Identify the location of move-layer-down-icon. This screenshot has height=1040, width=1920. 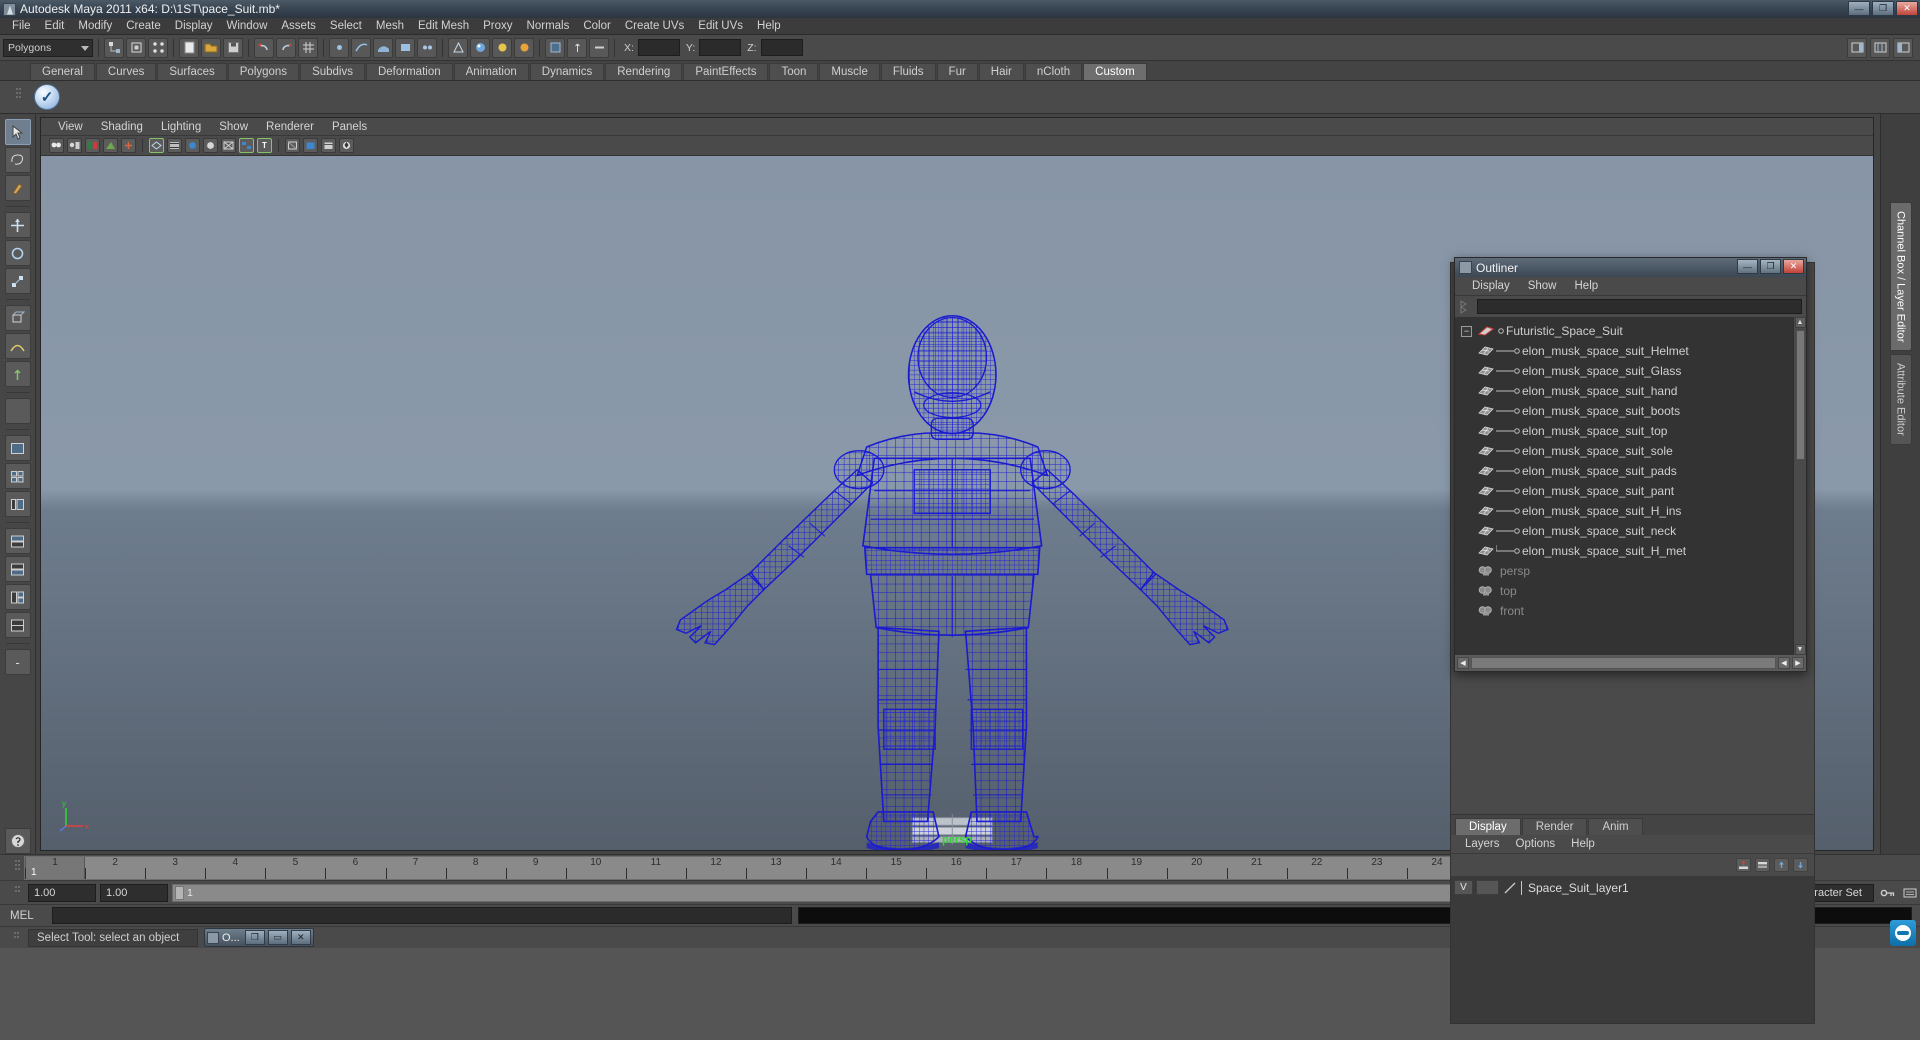
(1800, 865).